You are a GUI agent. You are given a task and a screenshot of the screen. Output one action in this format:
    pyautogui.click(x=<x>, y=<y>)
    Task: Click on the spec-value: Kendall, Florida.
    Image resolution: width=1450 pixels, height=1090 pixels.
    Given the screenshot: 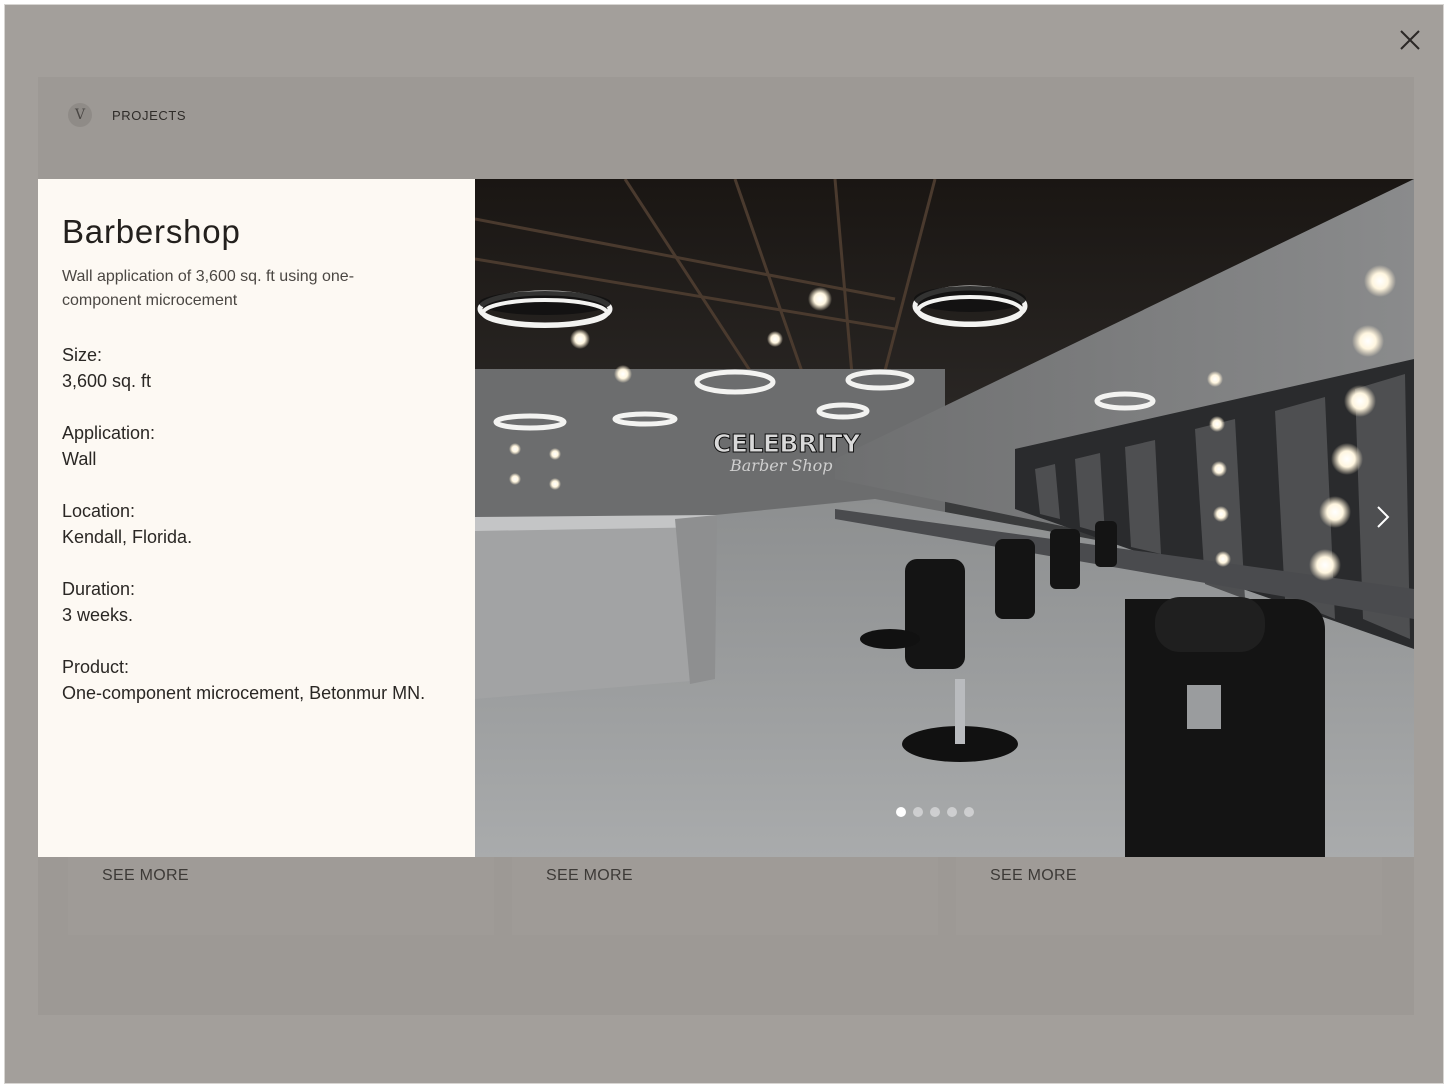 What is the action you would take?
    pyautogui.click(x=127, y=537)
    